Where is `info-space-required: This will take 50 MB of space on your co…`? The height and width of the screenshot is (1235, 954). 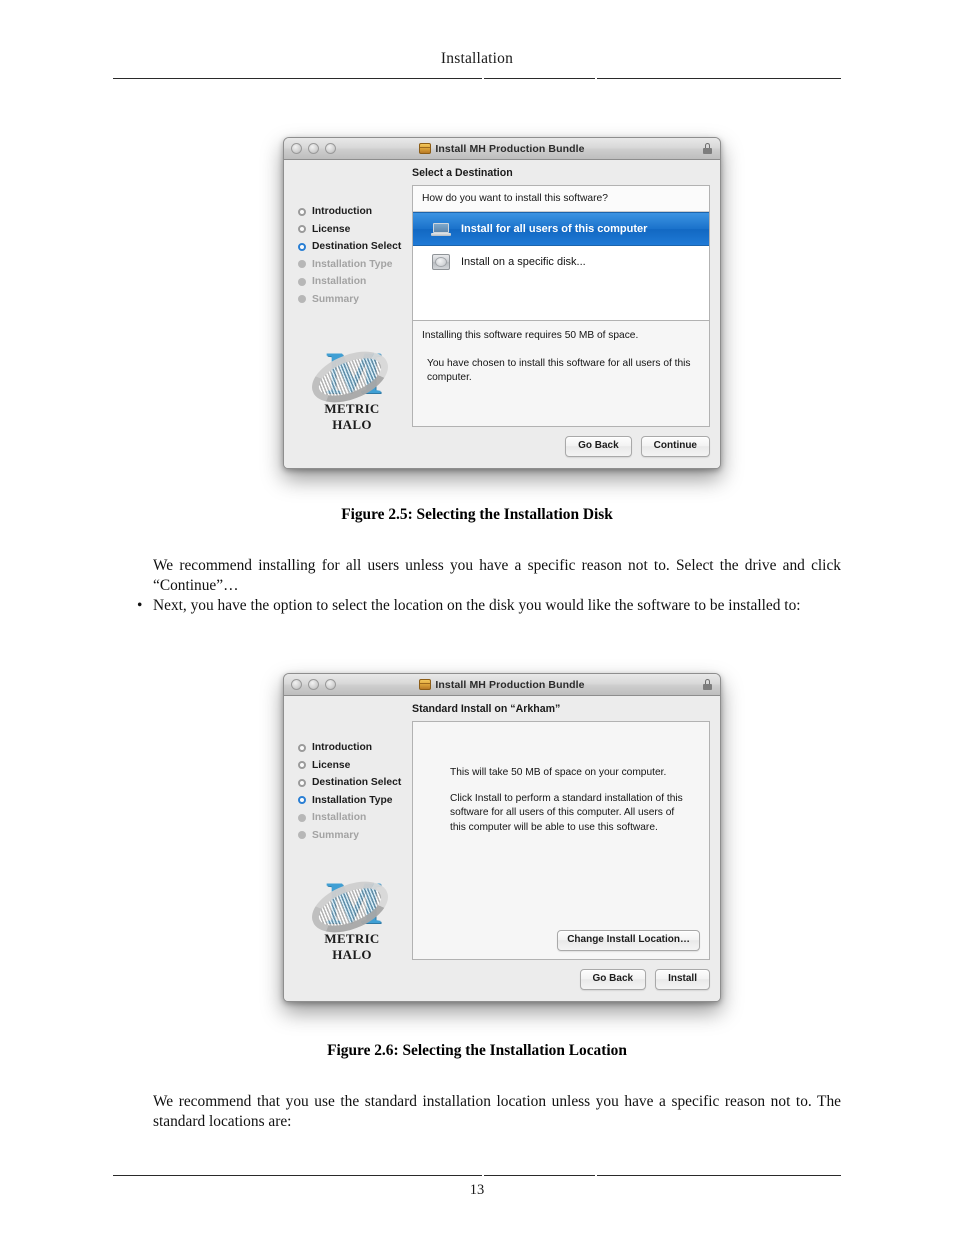
info-space-required: This will take 50 MB of space on your co… is located at coordinates (558, 772).